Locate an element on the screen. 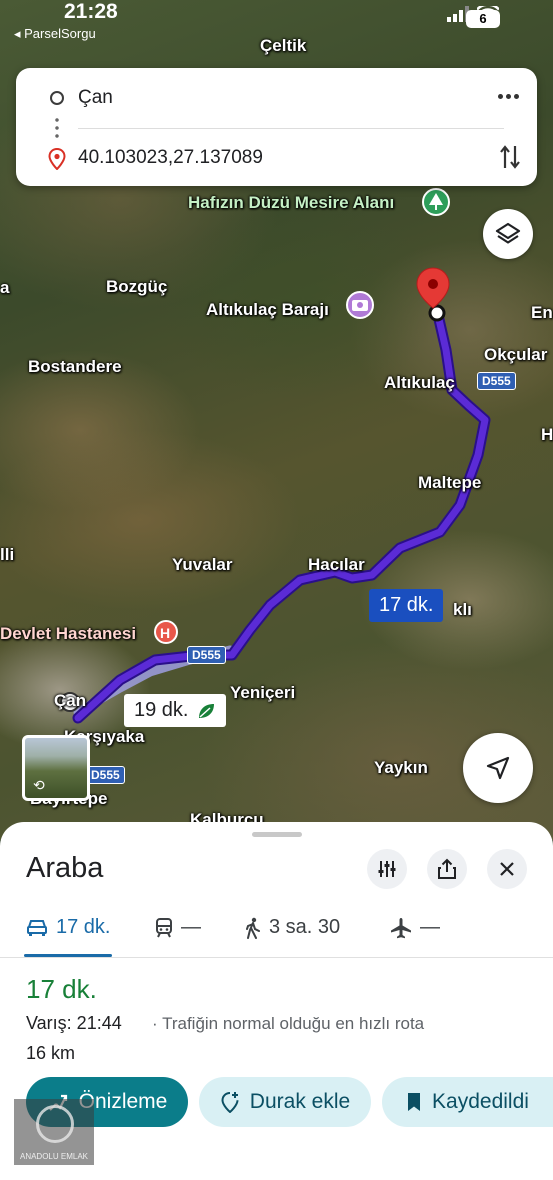 The height and width of the screenshot is (1180, 553). battery-indicator: 6 is located at coordinates (483, 19).